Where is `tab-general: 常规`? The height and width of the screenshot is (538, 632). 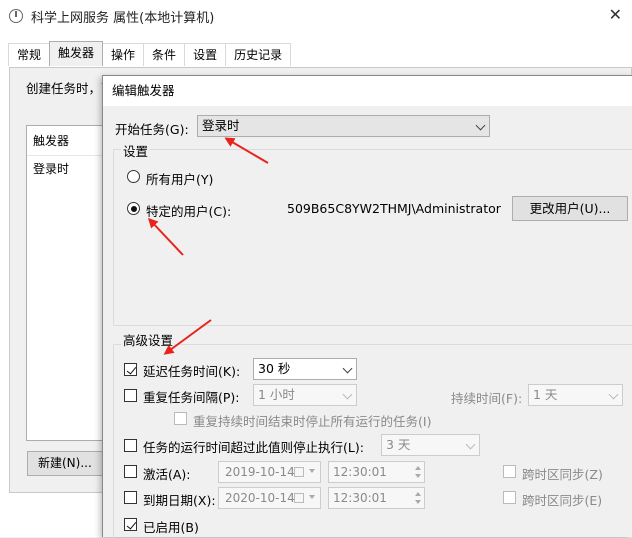 tab-general: 常规 is located at coordinates (29, 54).